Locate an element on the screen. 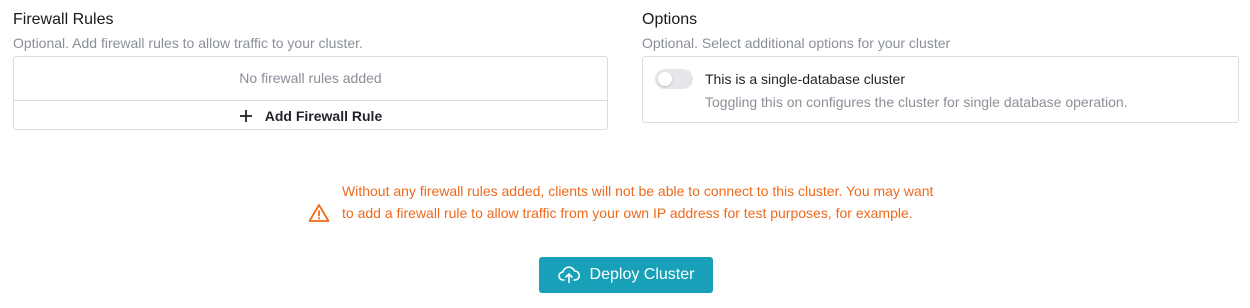 The image size is (1250, 308). deploy-cluster-button: Deploy Cluster is located at coordinates (626, 275).